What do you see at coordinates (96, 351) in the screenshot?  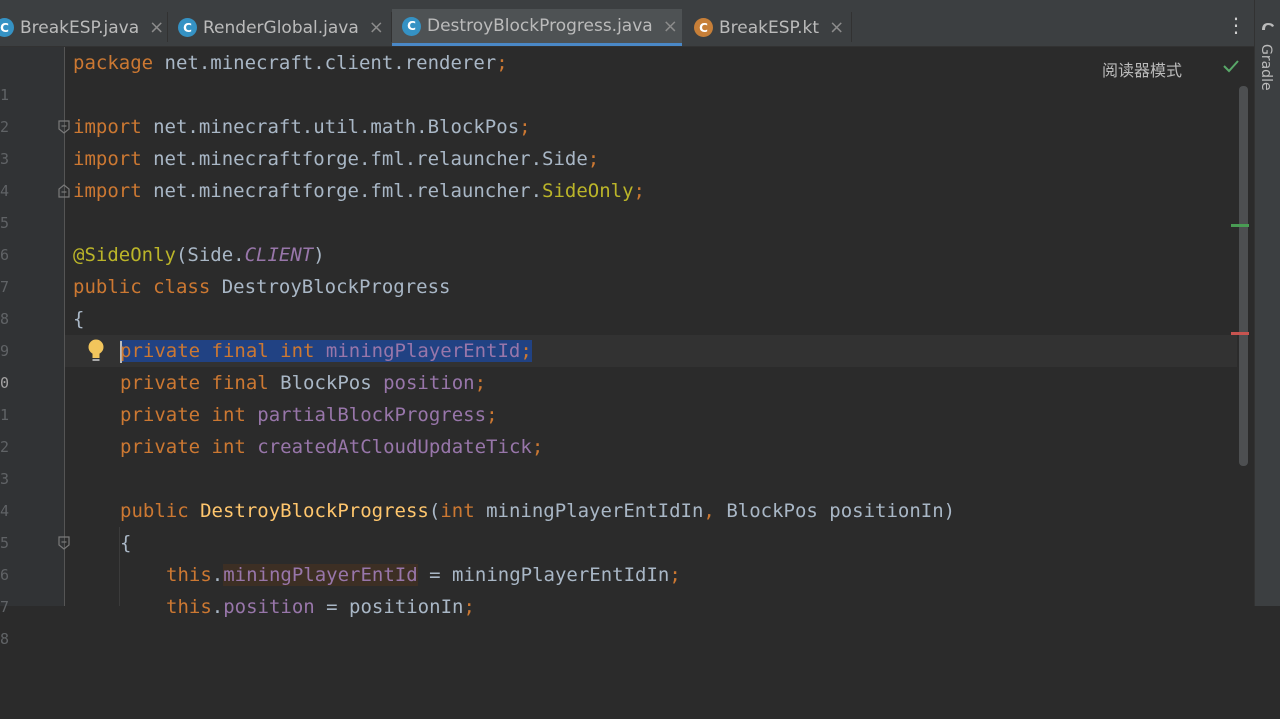 I see `lightbulb-icon` at bounding box center [96, 351].